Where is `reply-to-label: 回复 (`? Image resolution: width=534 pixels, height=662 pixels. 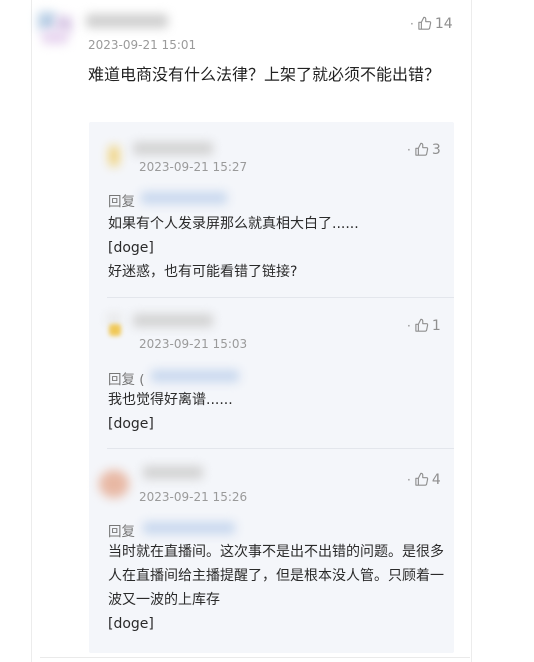 reply-to-label: 回复 ( is located at coordinates (126, 380).